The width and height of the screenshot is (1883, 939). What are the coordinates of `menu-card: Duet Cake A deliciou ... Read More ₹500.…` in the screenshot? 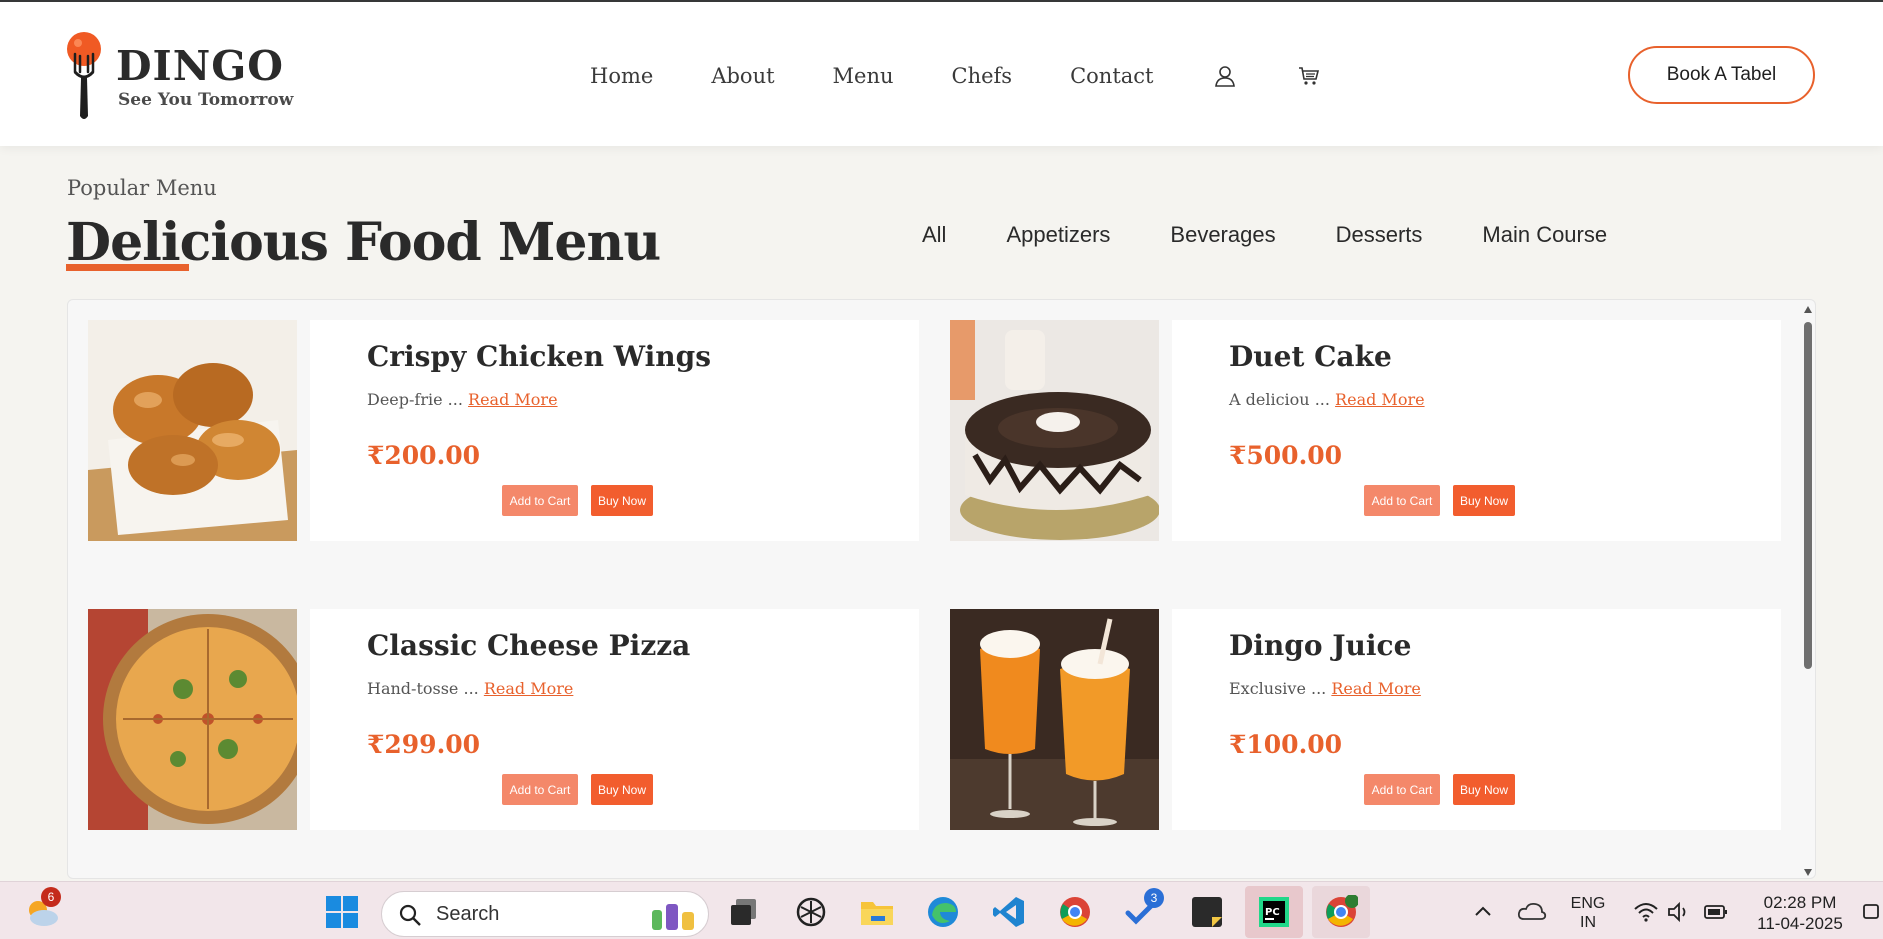 It's located at (1376, 430).